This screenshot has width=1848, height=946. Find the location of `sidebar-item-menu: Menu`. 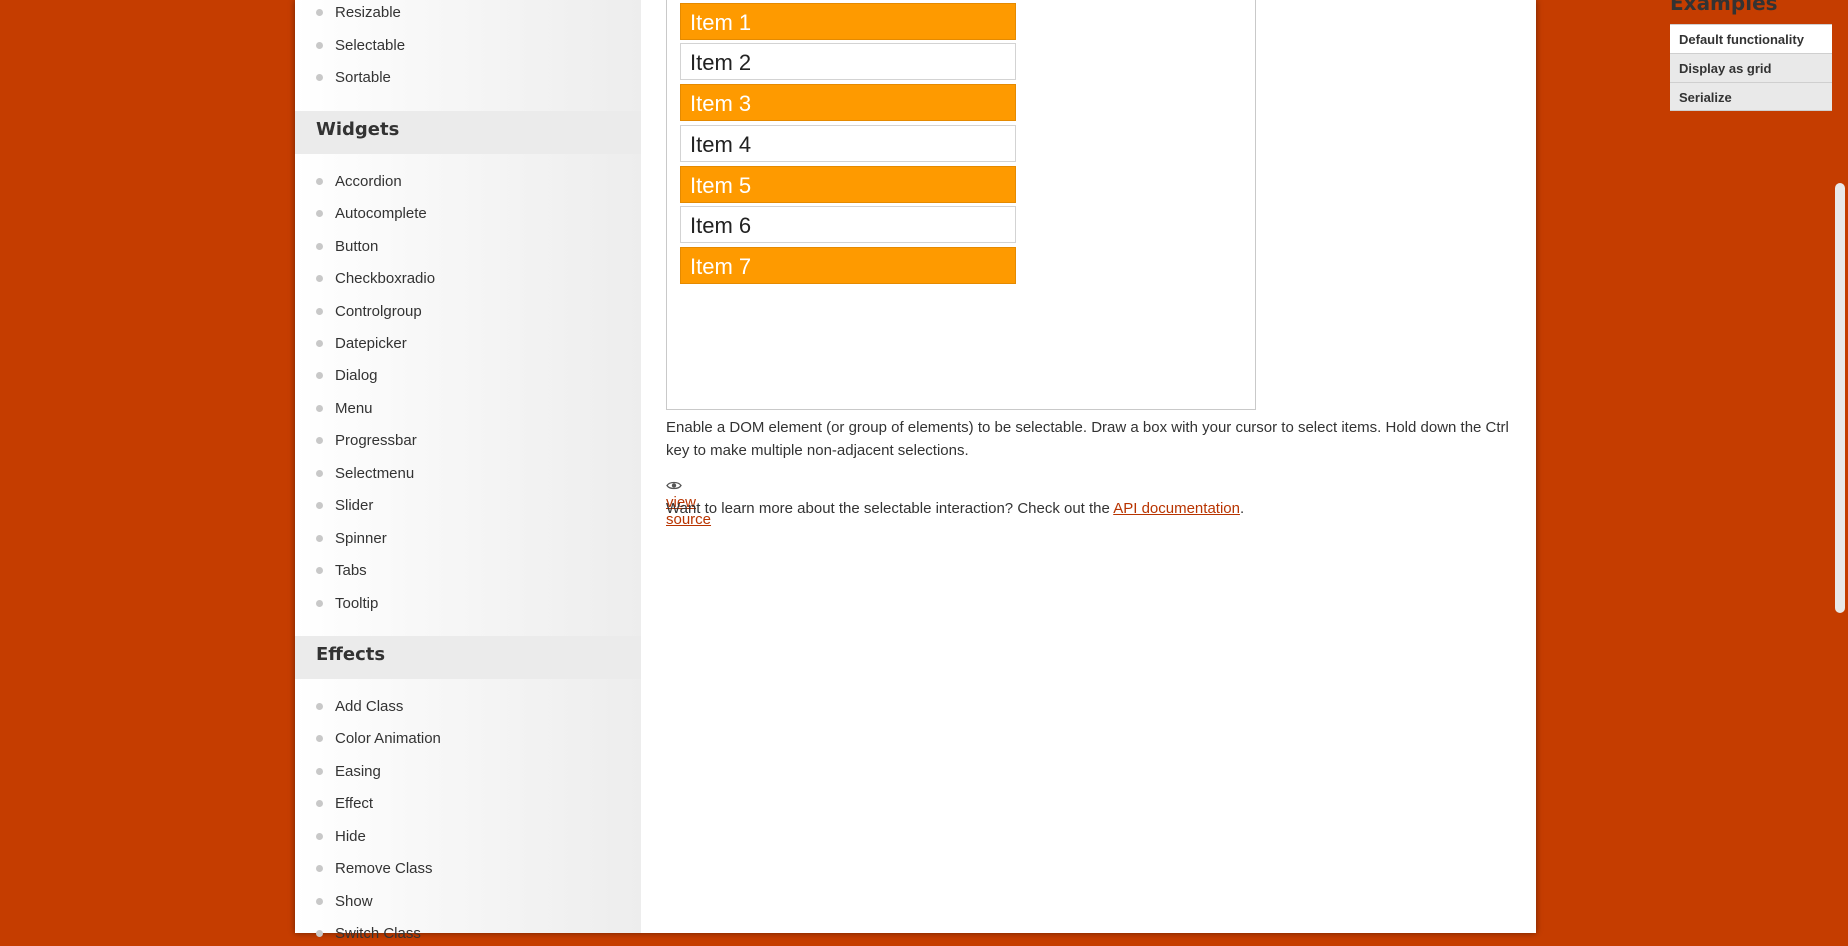

sidebar-item-menu: Menu is located at coordinates (344, 409).